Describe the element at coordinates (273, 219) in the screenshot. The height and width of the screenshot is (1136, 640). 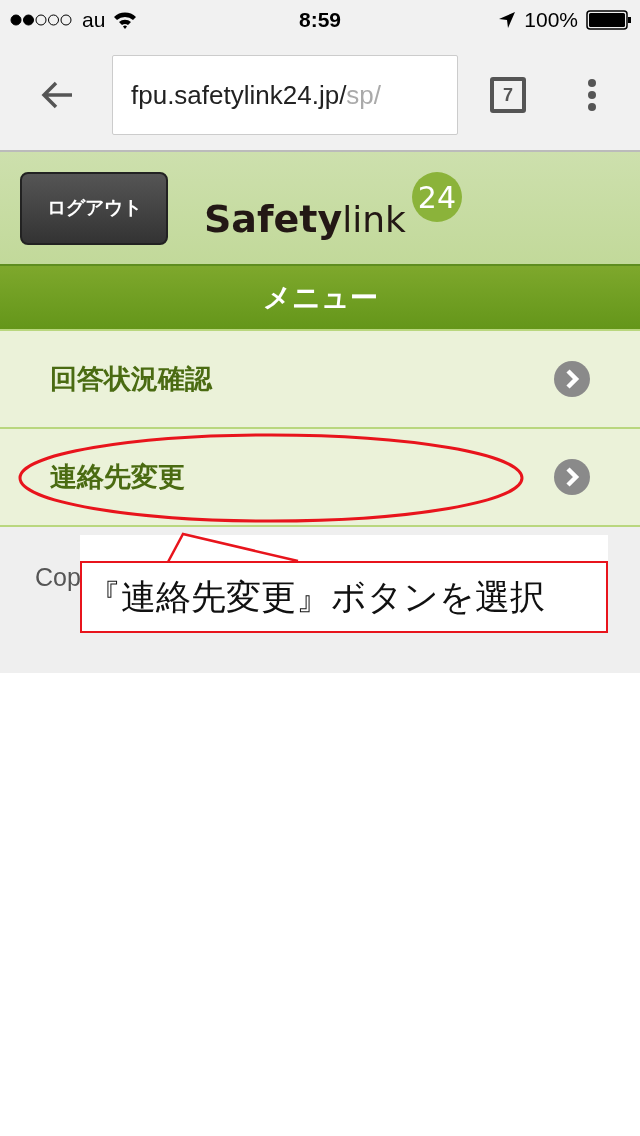
I see `logo-text: Safety` at that location.